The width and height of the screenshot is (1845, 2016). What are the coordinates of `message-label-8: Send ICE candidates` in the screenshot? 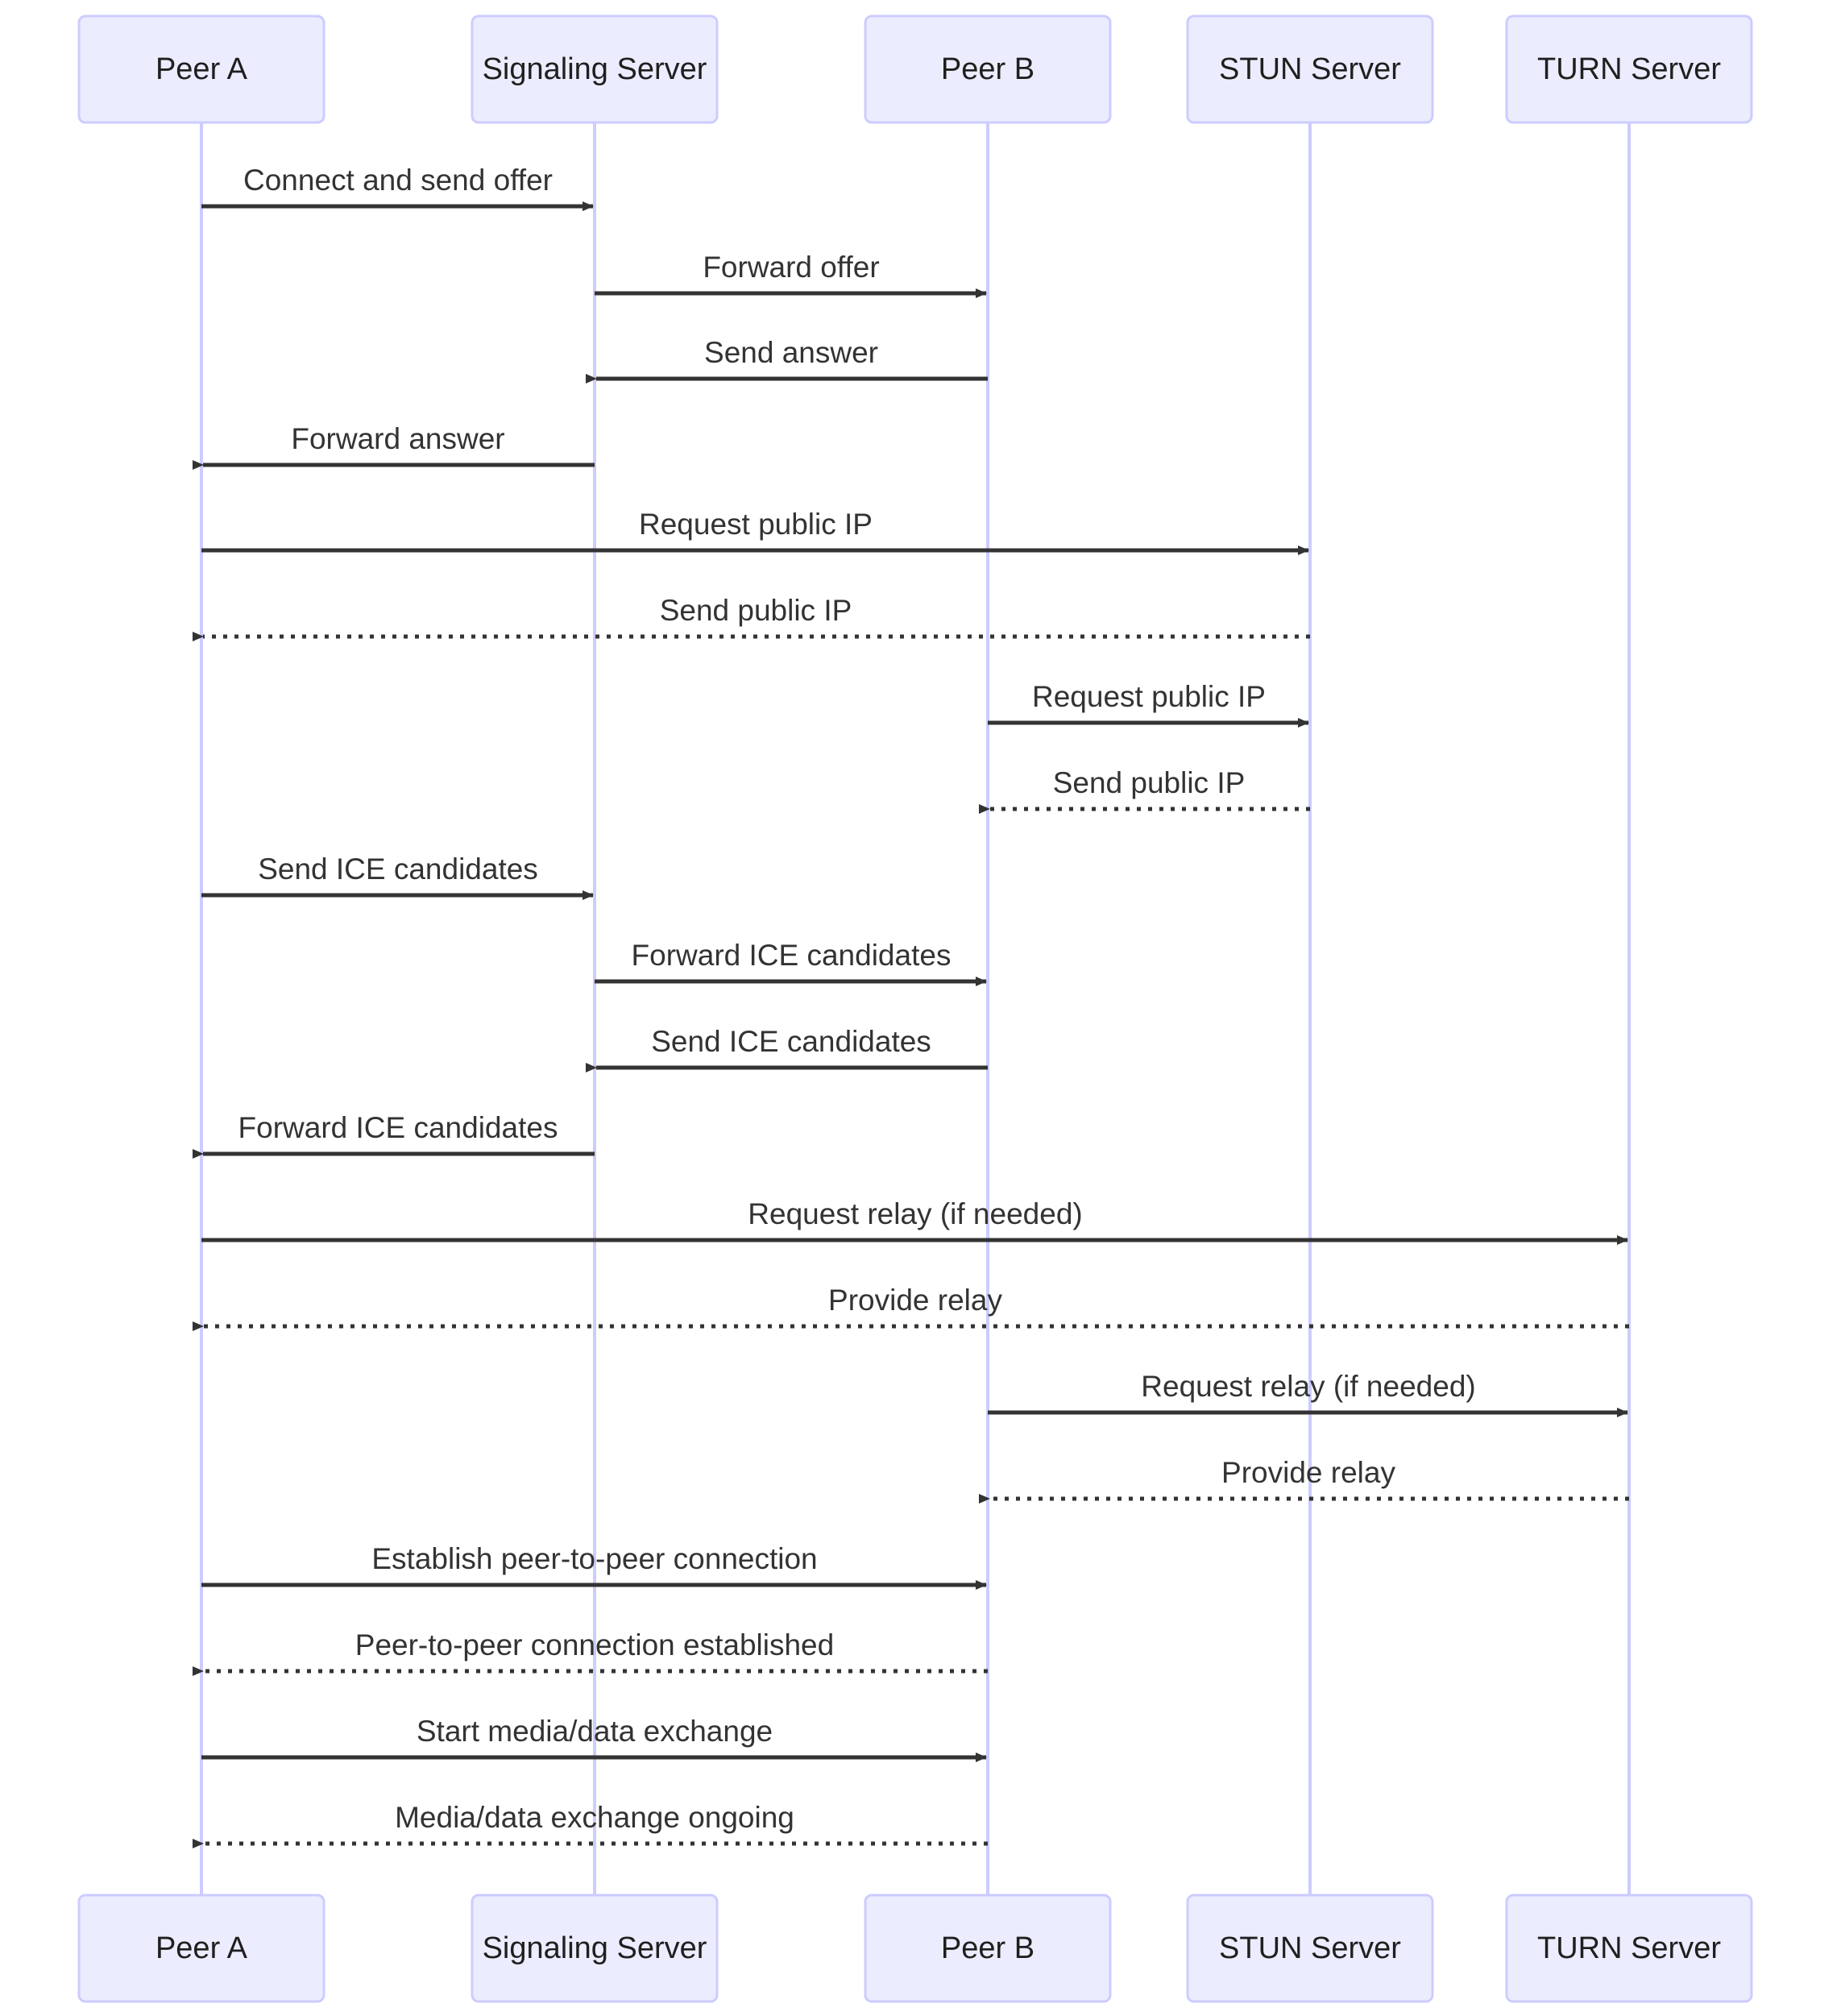 It's located at (398, 869).